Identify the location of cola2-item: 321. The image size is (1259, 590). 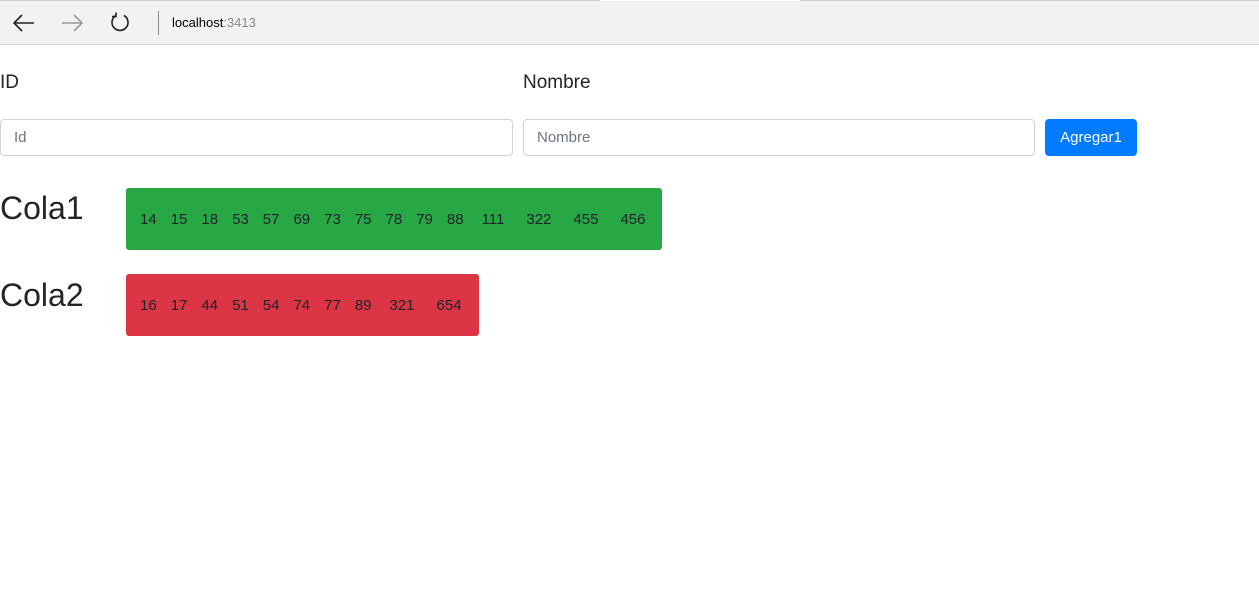
(402, 305).